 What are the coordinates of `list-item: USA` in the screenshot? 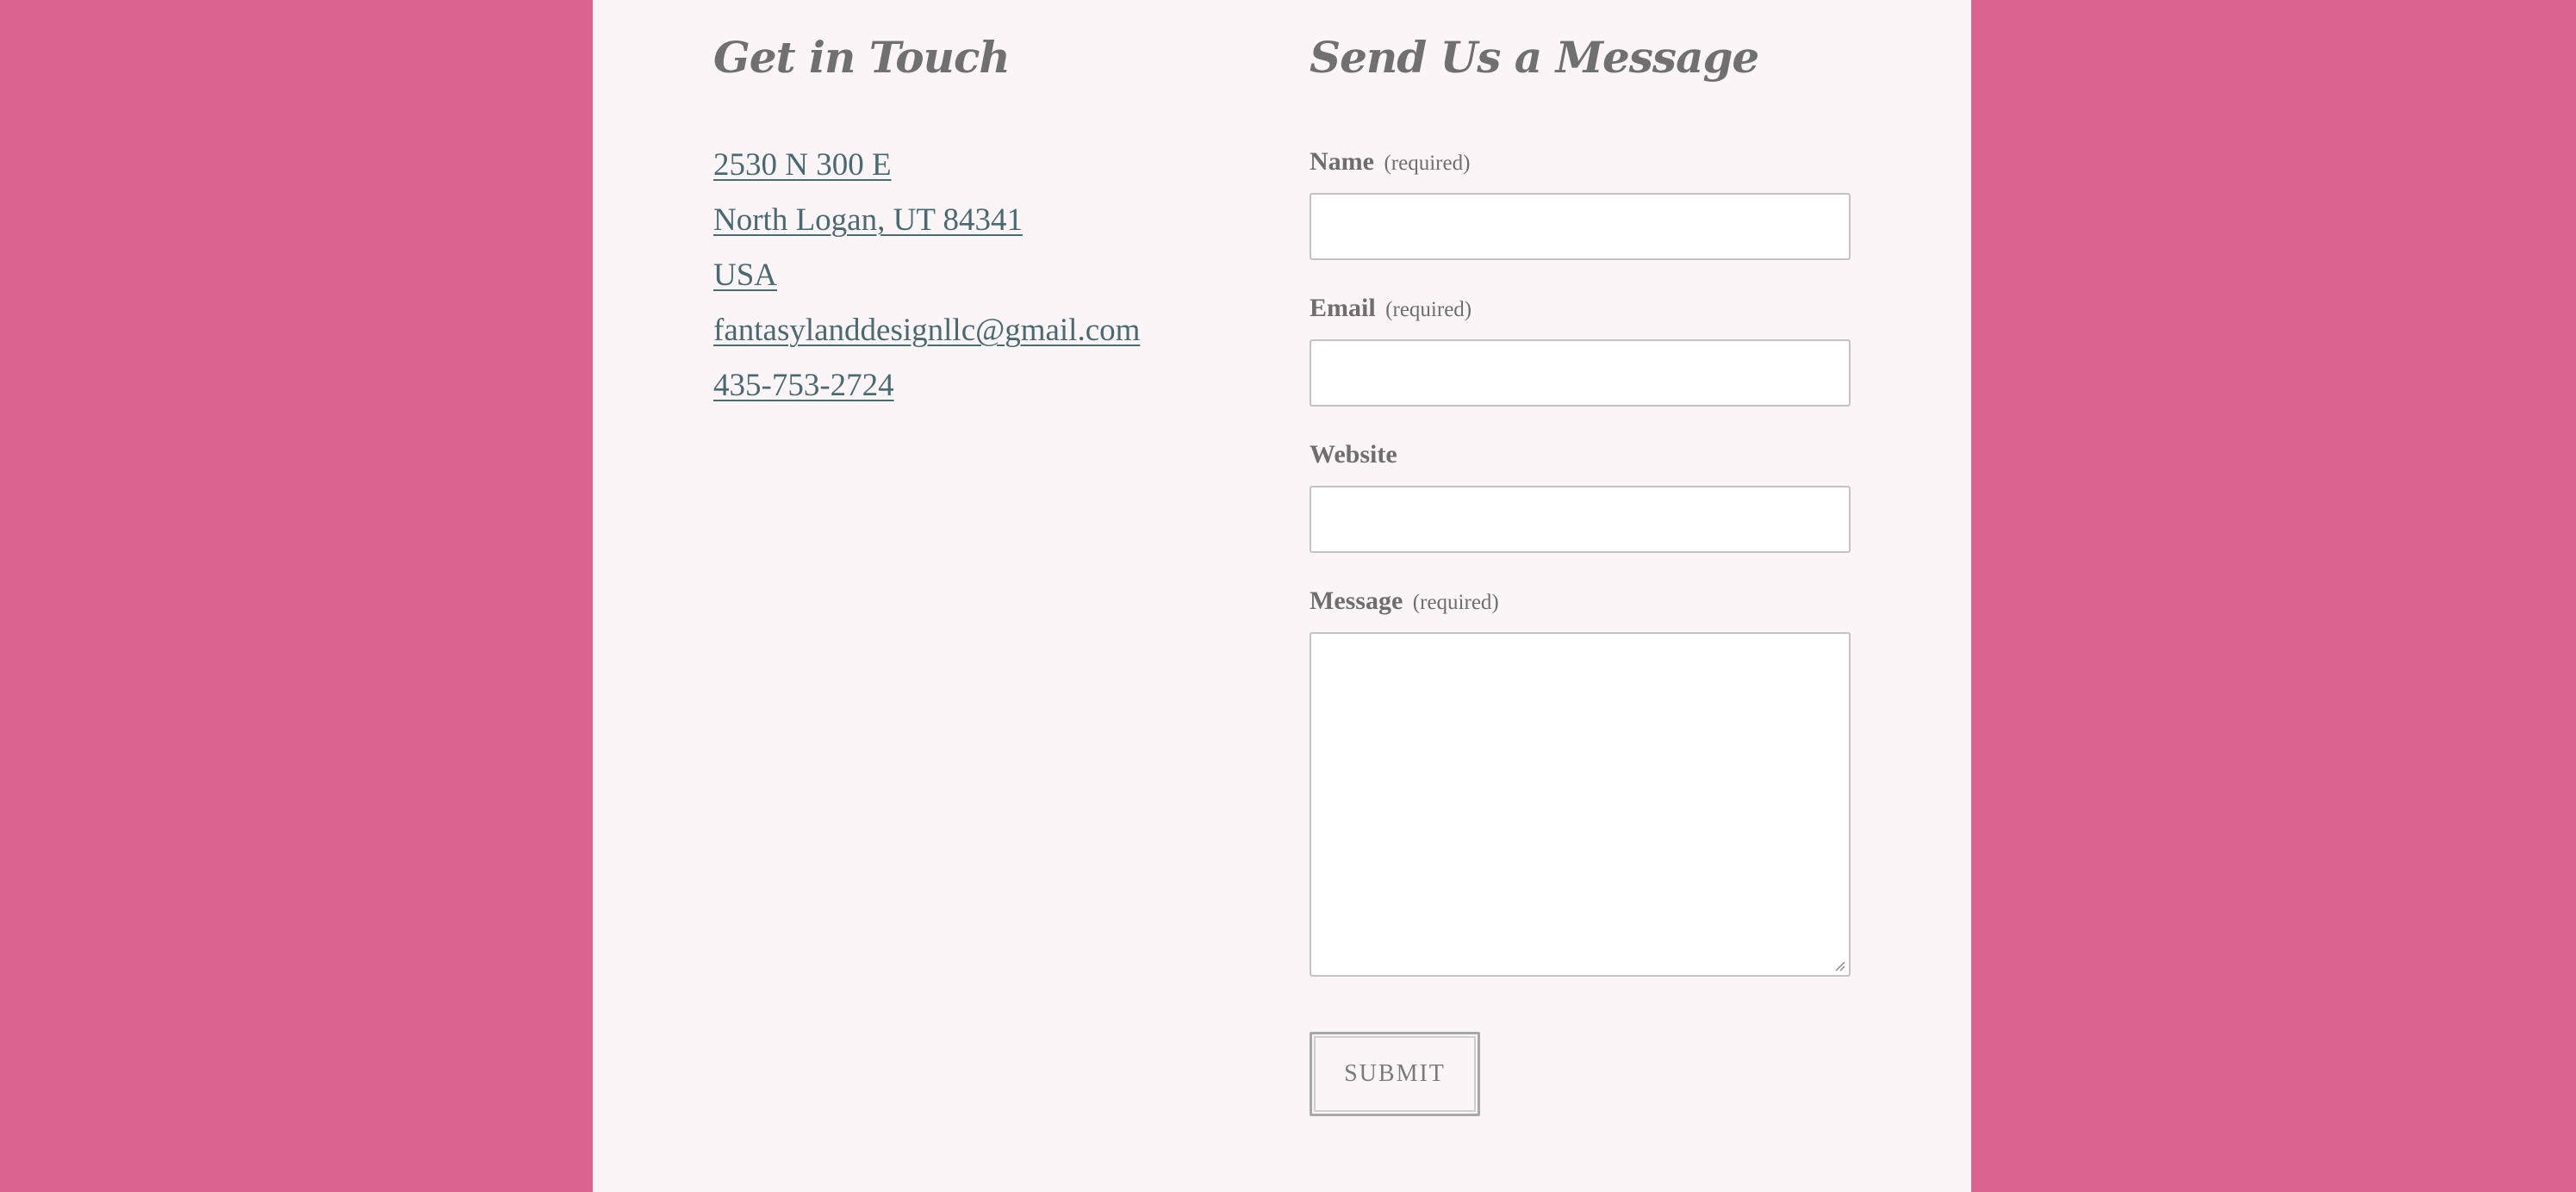 It's located at (927, 275).